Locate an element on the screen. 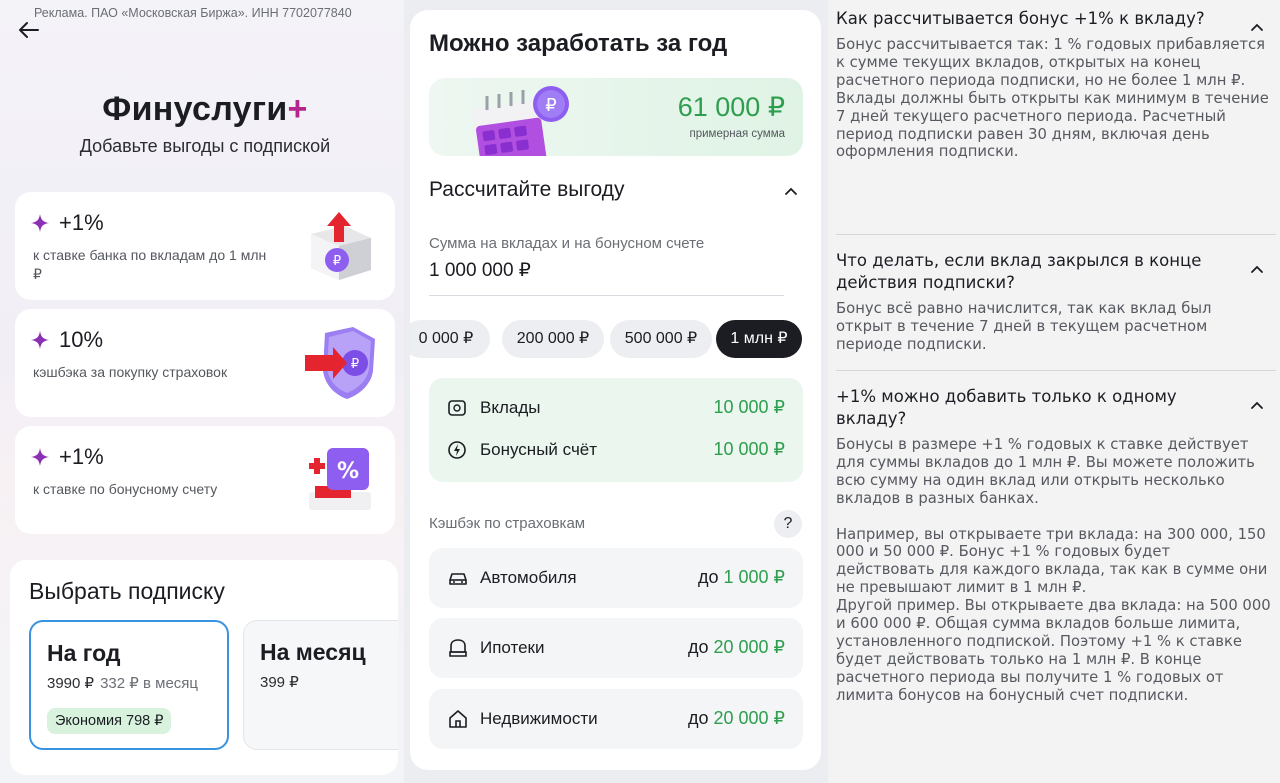  mortgage-icon is located at coordinates (458, 648).